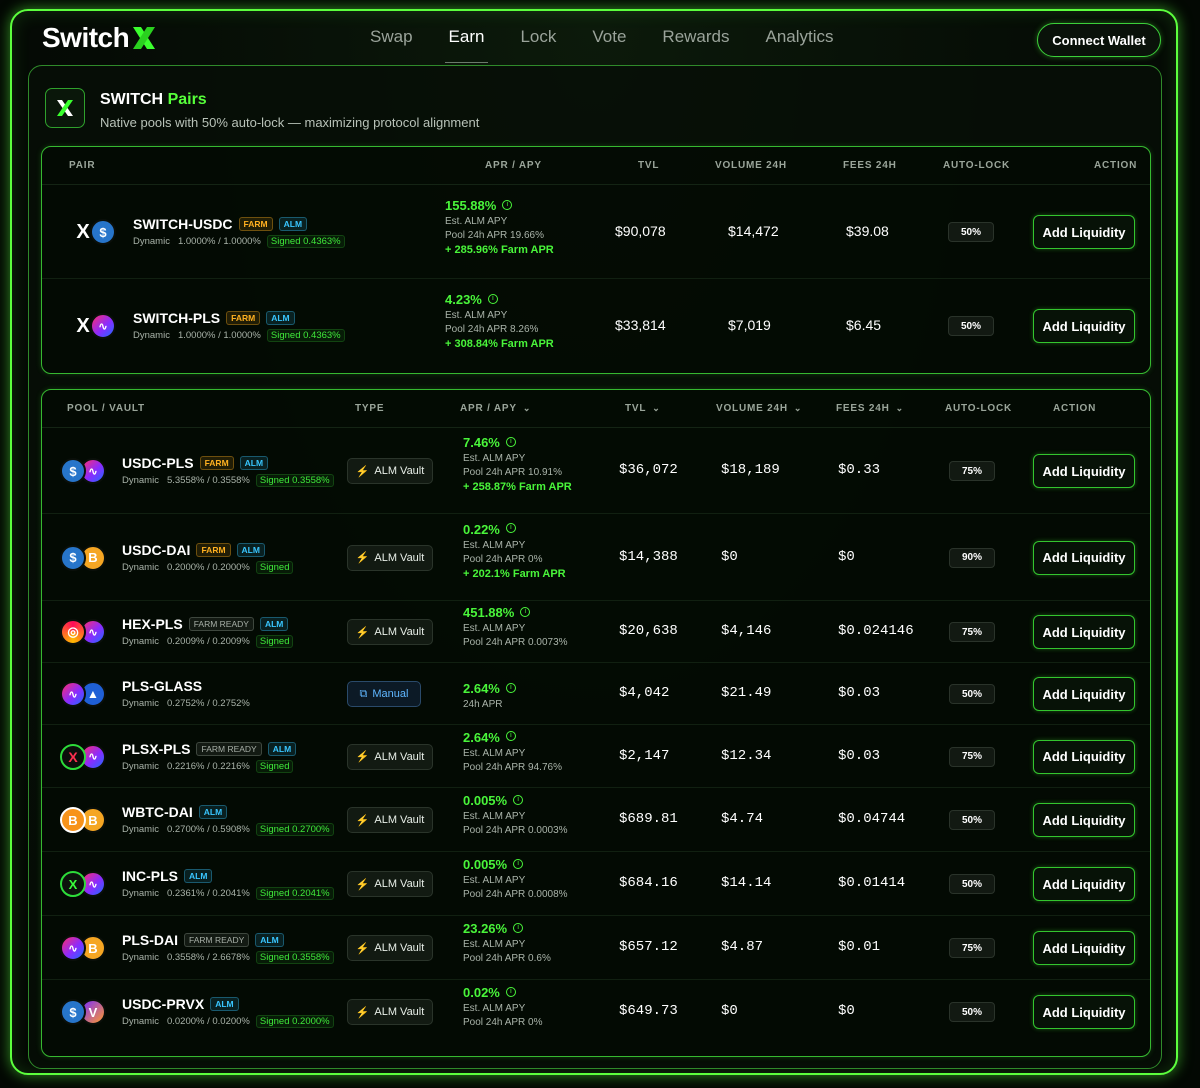 Image resolution: width=1200 pixels, height=1088 pixels. Describe the element at coordinates (636, 408) in the screenshot. I see `col-tvl-label: TVL` at that location.